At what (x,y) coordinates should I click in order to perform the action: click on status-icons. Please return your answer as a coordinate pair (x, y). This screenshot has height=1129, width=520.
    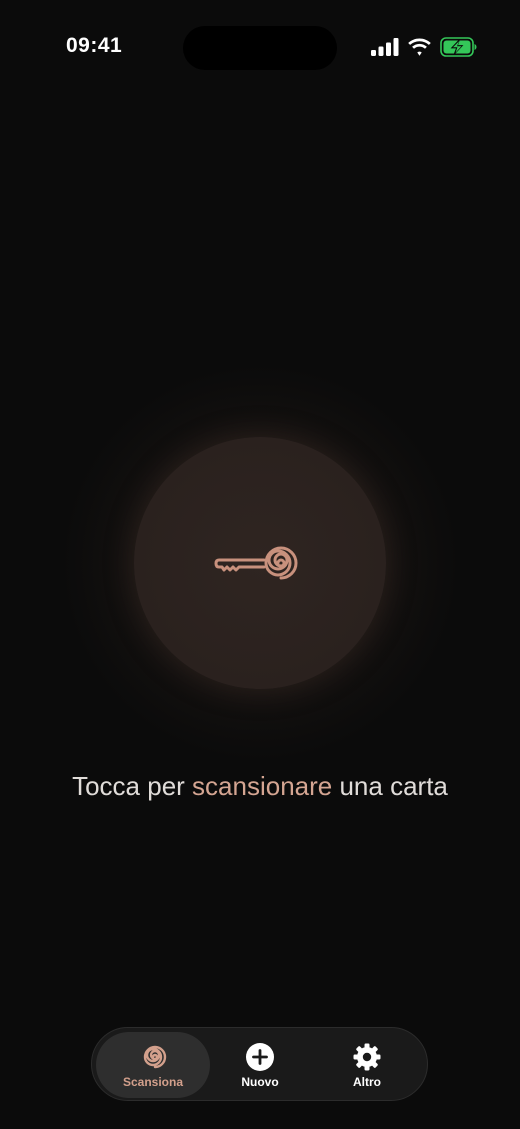
    Looking at the image, I should click on (424, 47).